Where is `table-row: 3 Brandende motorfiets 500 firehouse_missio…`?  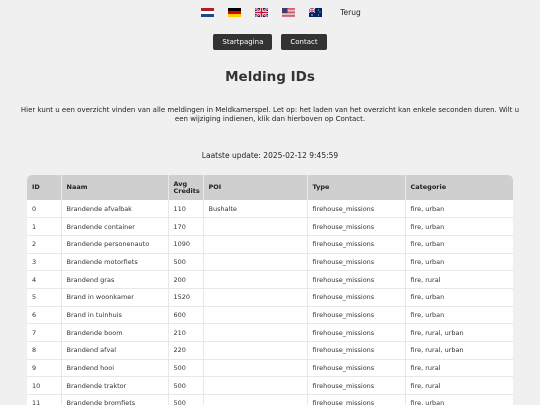 table-row: 3 Brandende motorfiets 500 firehouse_missio… is located at coordinates (270, 262).